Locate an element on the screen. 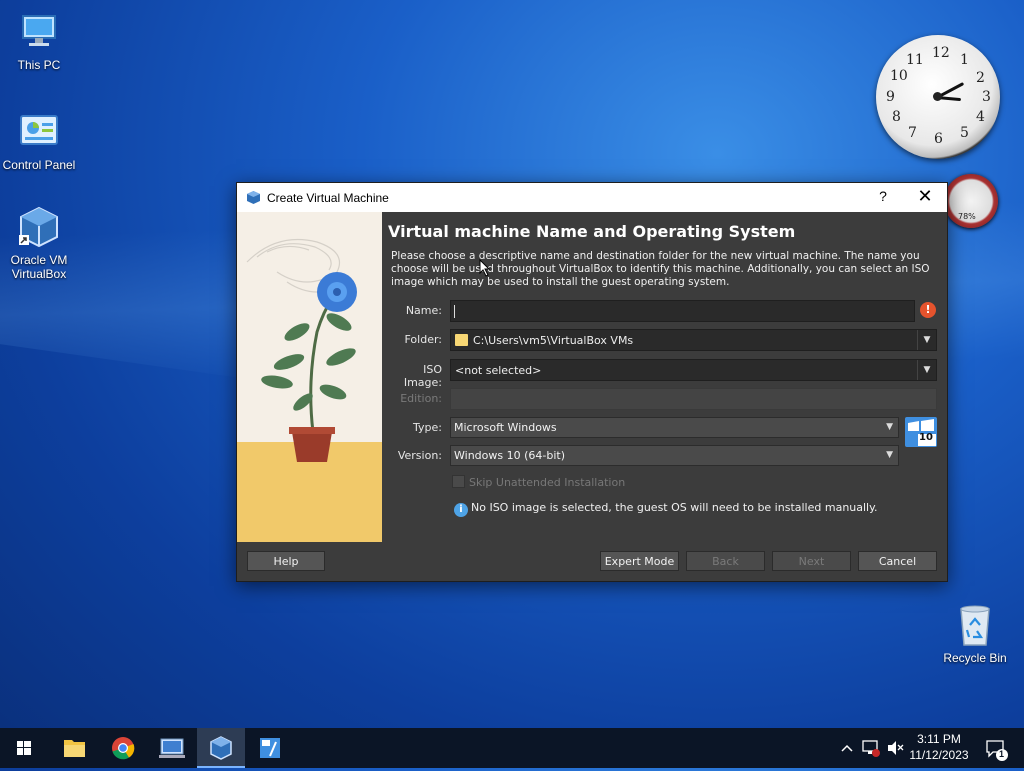 This screenshot has height=771, width=1024. help-button: Help is located at coordinates (286, 561).